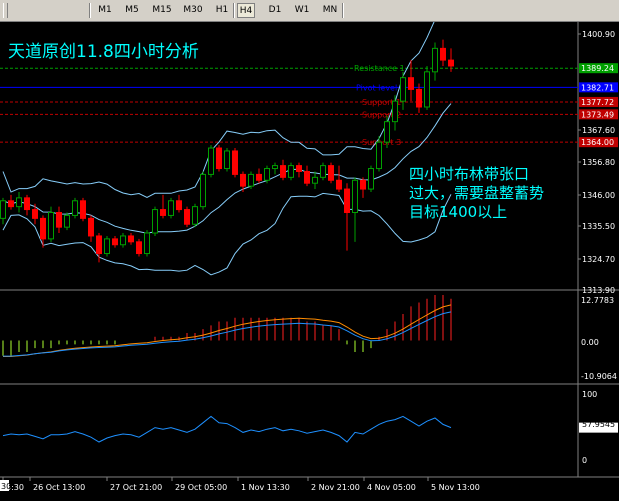 The height and width of the screenshot is (501, 619). Describe the element at coordinates (162, 10) in the screenshot. I see `timeframe-m15-button: M15` at that location.